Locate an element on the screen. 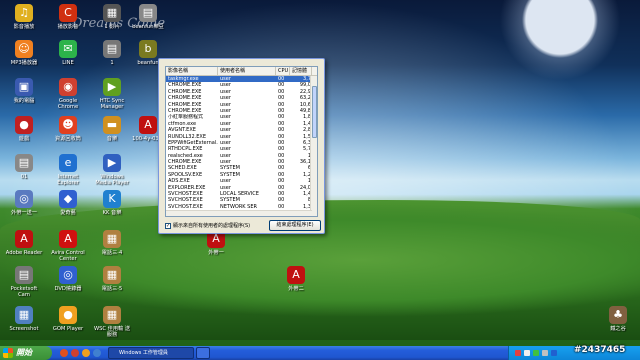 This screenshot has height=360, width=640. desktop-icon-image: e is located at coordinates (68, 163).